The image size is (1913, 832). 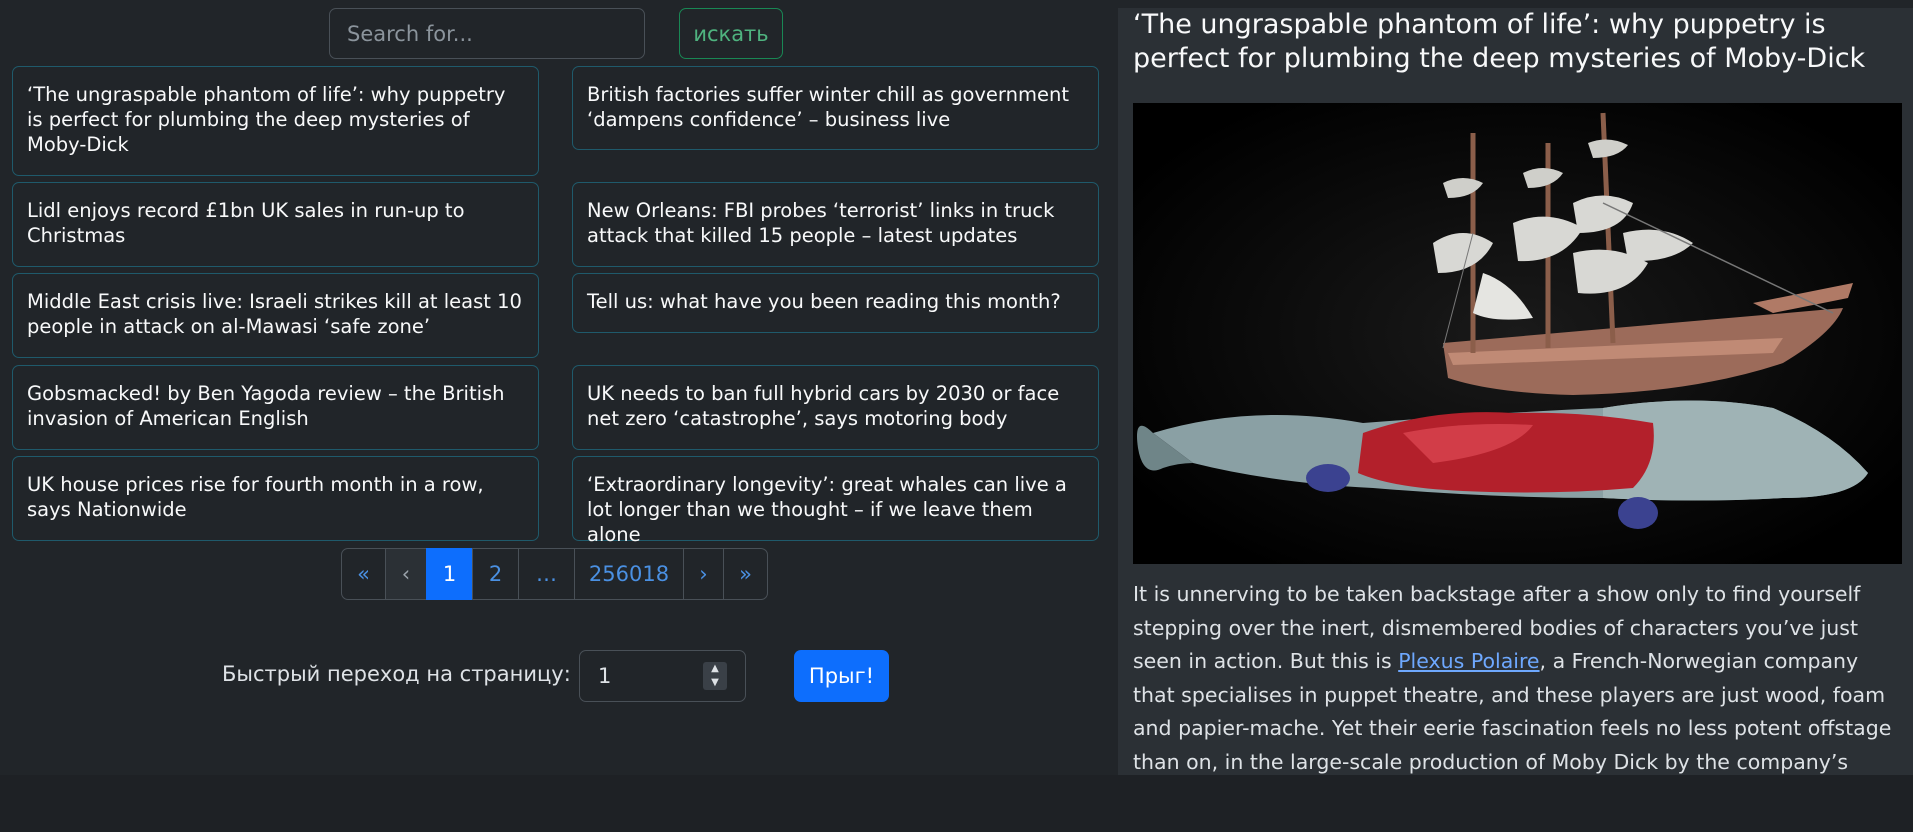 What do you see at coordinates (406, 574) in the screenshot?
I see `pagination-prev: ‹` at bounding box center [406, 574].